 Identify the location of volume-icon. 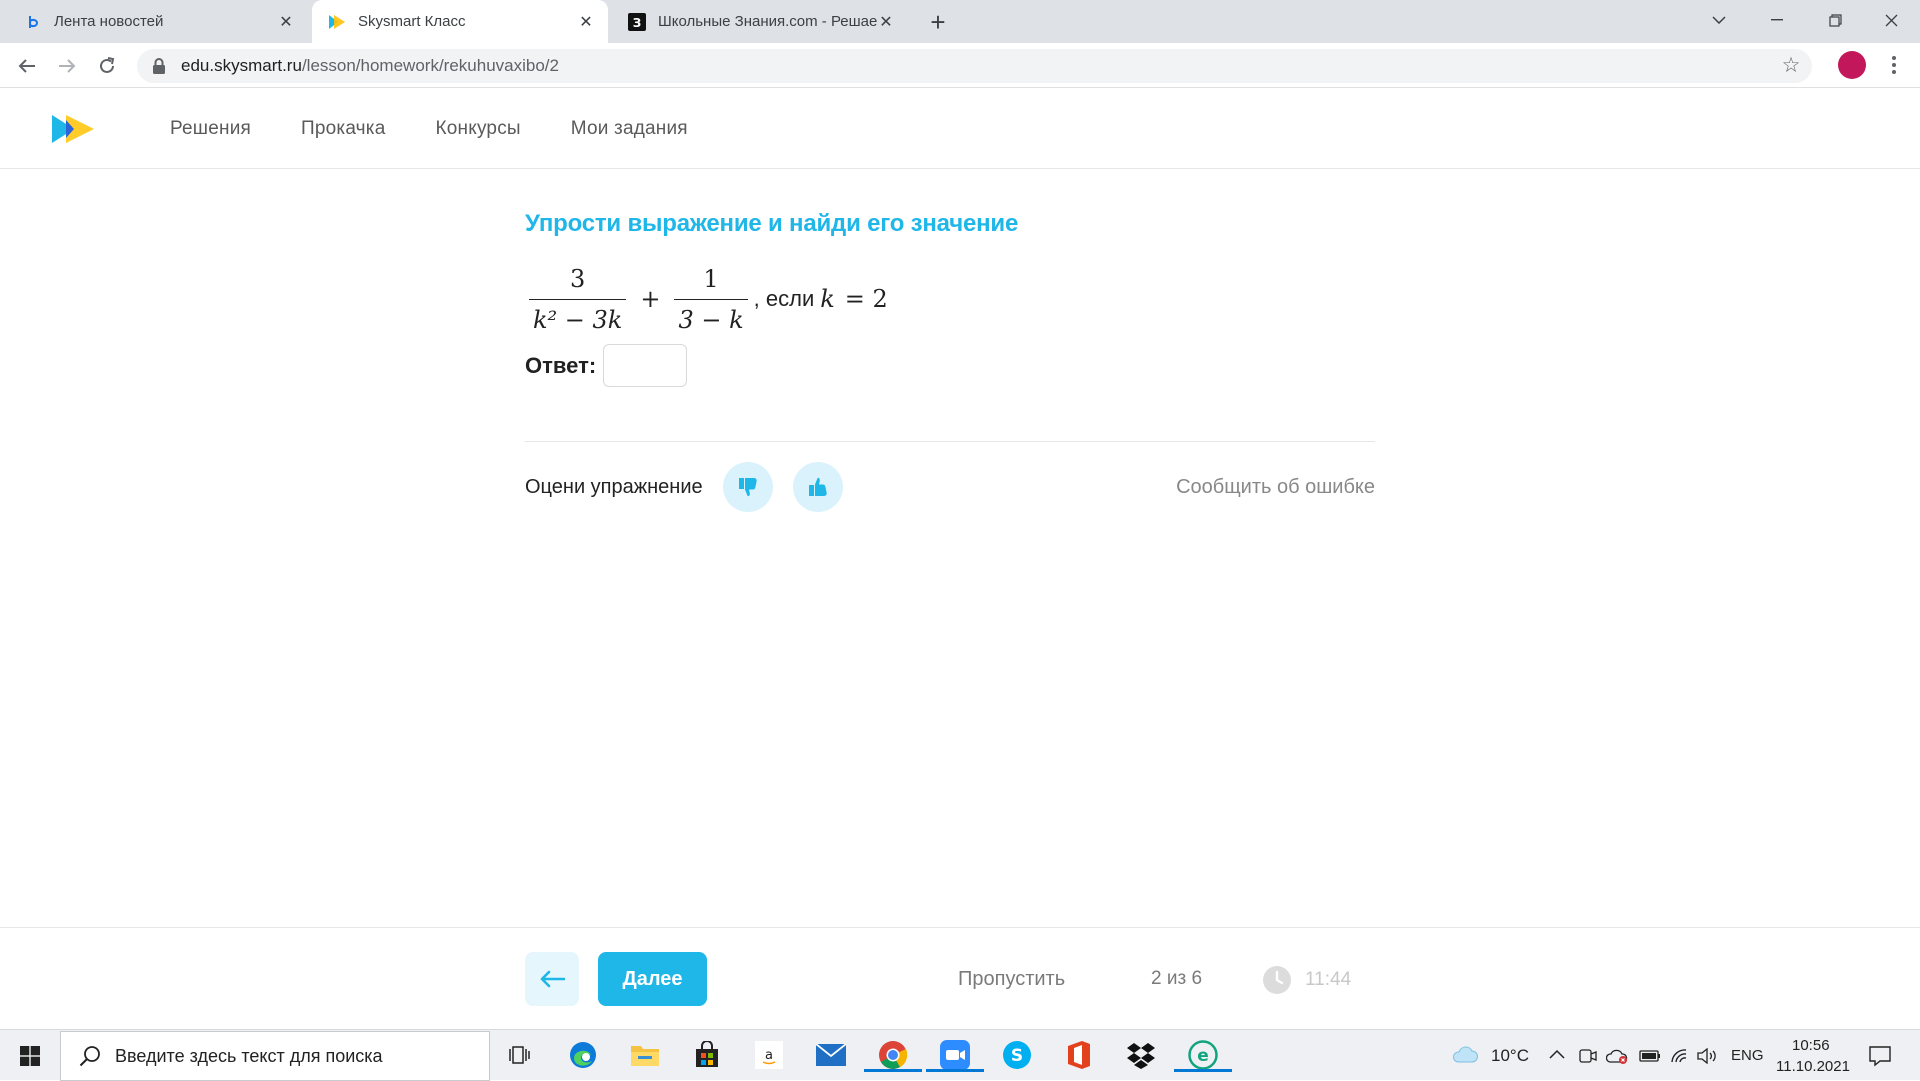
(1708, 1056).